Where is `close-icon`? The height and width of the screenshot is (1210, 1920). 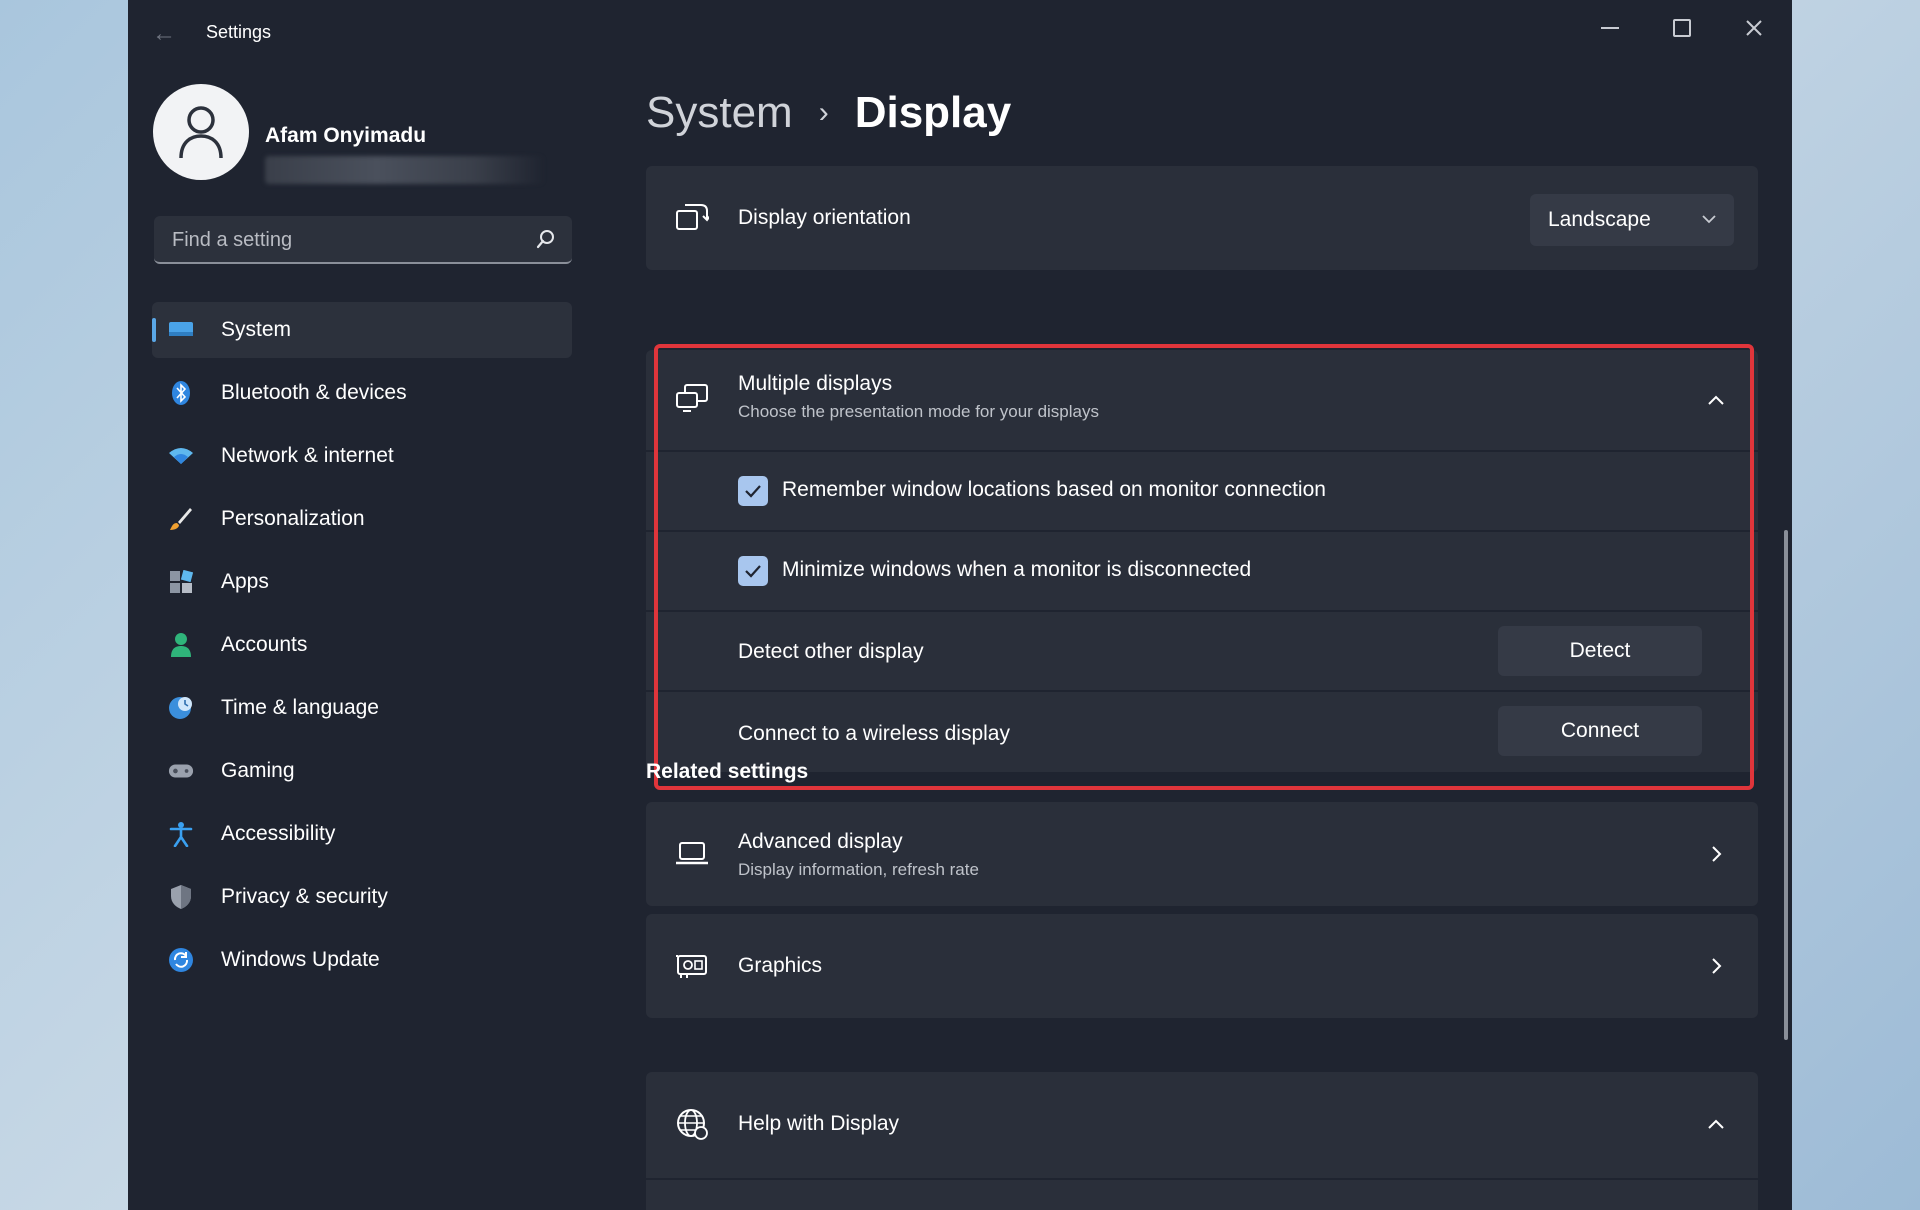
close-icon is located at coordinates (1754, 28).